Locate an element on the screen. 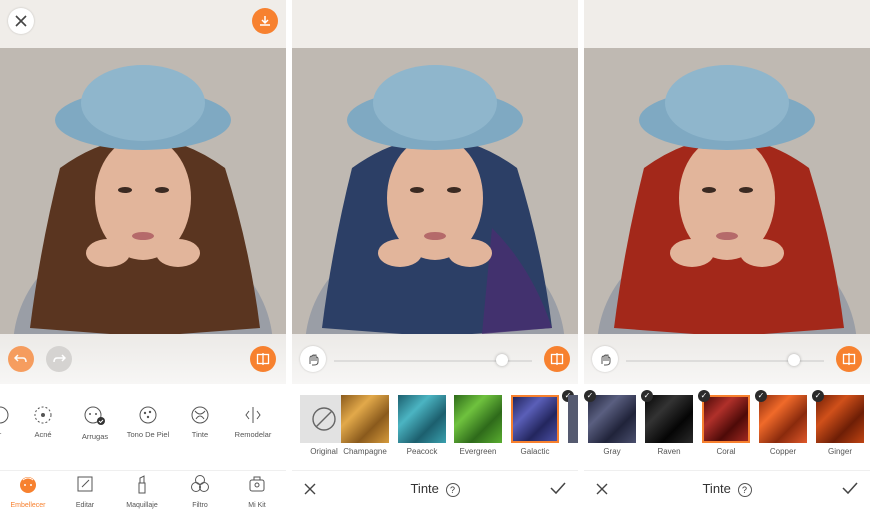 This screenshot has height=523, width=870. nav-mi-kit: Mi Kit is located at coordinates (257, 491).